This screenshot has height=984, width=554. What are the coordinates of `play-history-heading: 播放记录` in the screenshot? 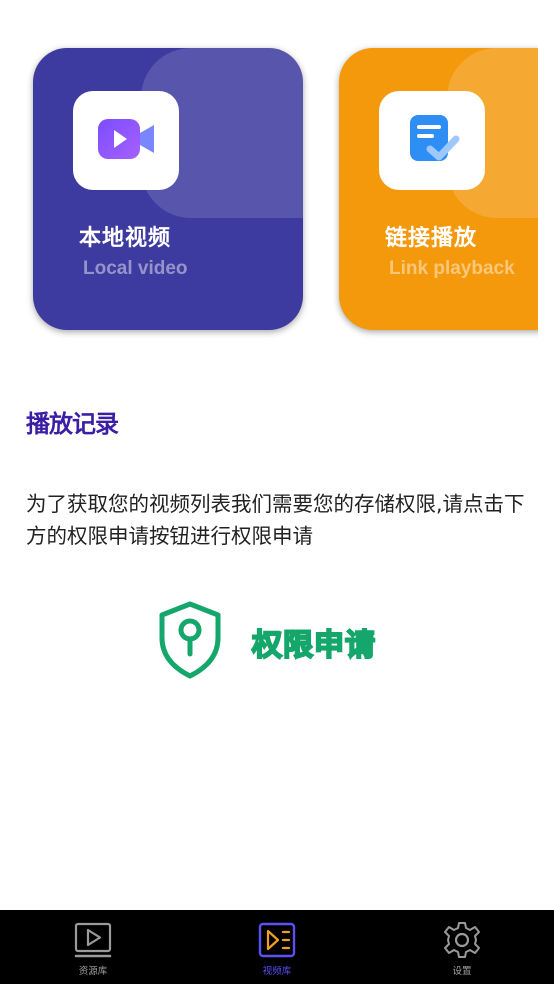 It's located at (92, 421).